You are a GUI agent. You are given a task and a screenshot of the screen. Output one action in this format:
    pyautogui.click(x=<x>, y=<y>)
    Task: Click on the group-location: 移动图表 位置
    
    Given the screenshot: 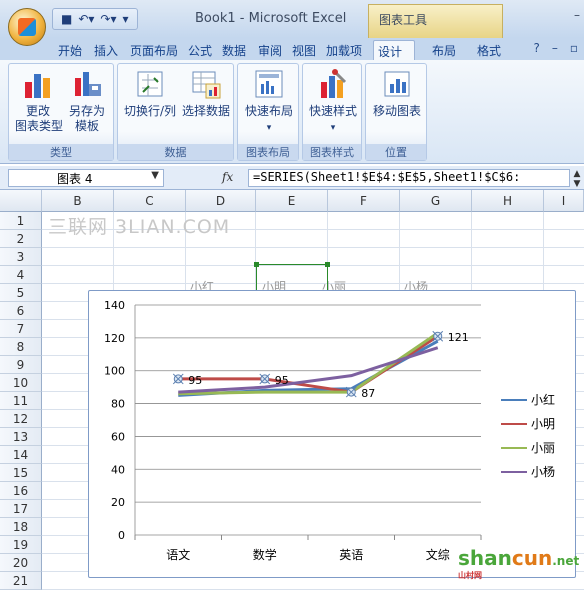 What is the action you would take?
    pyautogui.click(x=396, y=112)
    